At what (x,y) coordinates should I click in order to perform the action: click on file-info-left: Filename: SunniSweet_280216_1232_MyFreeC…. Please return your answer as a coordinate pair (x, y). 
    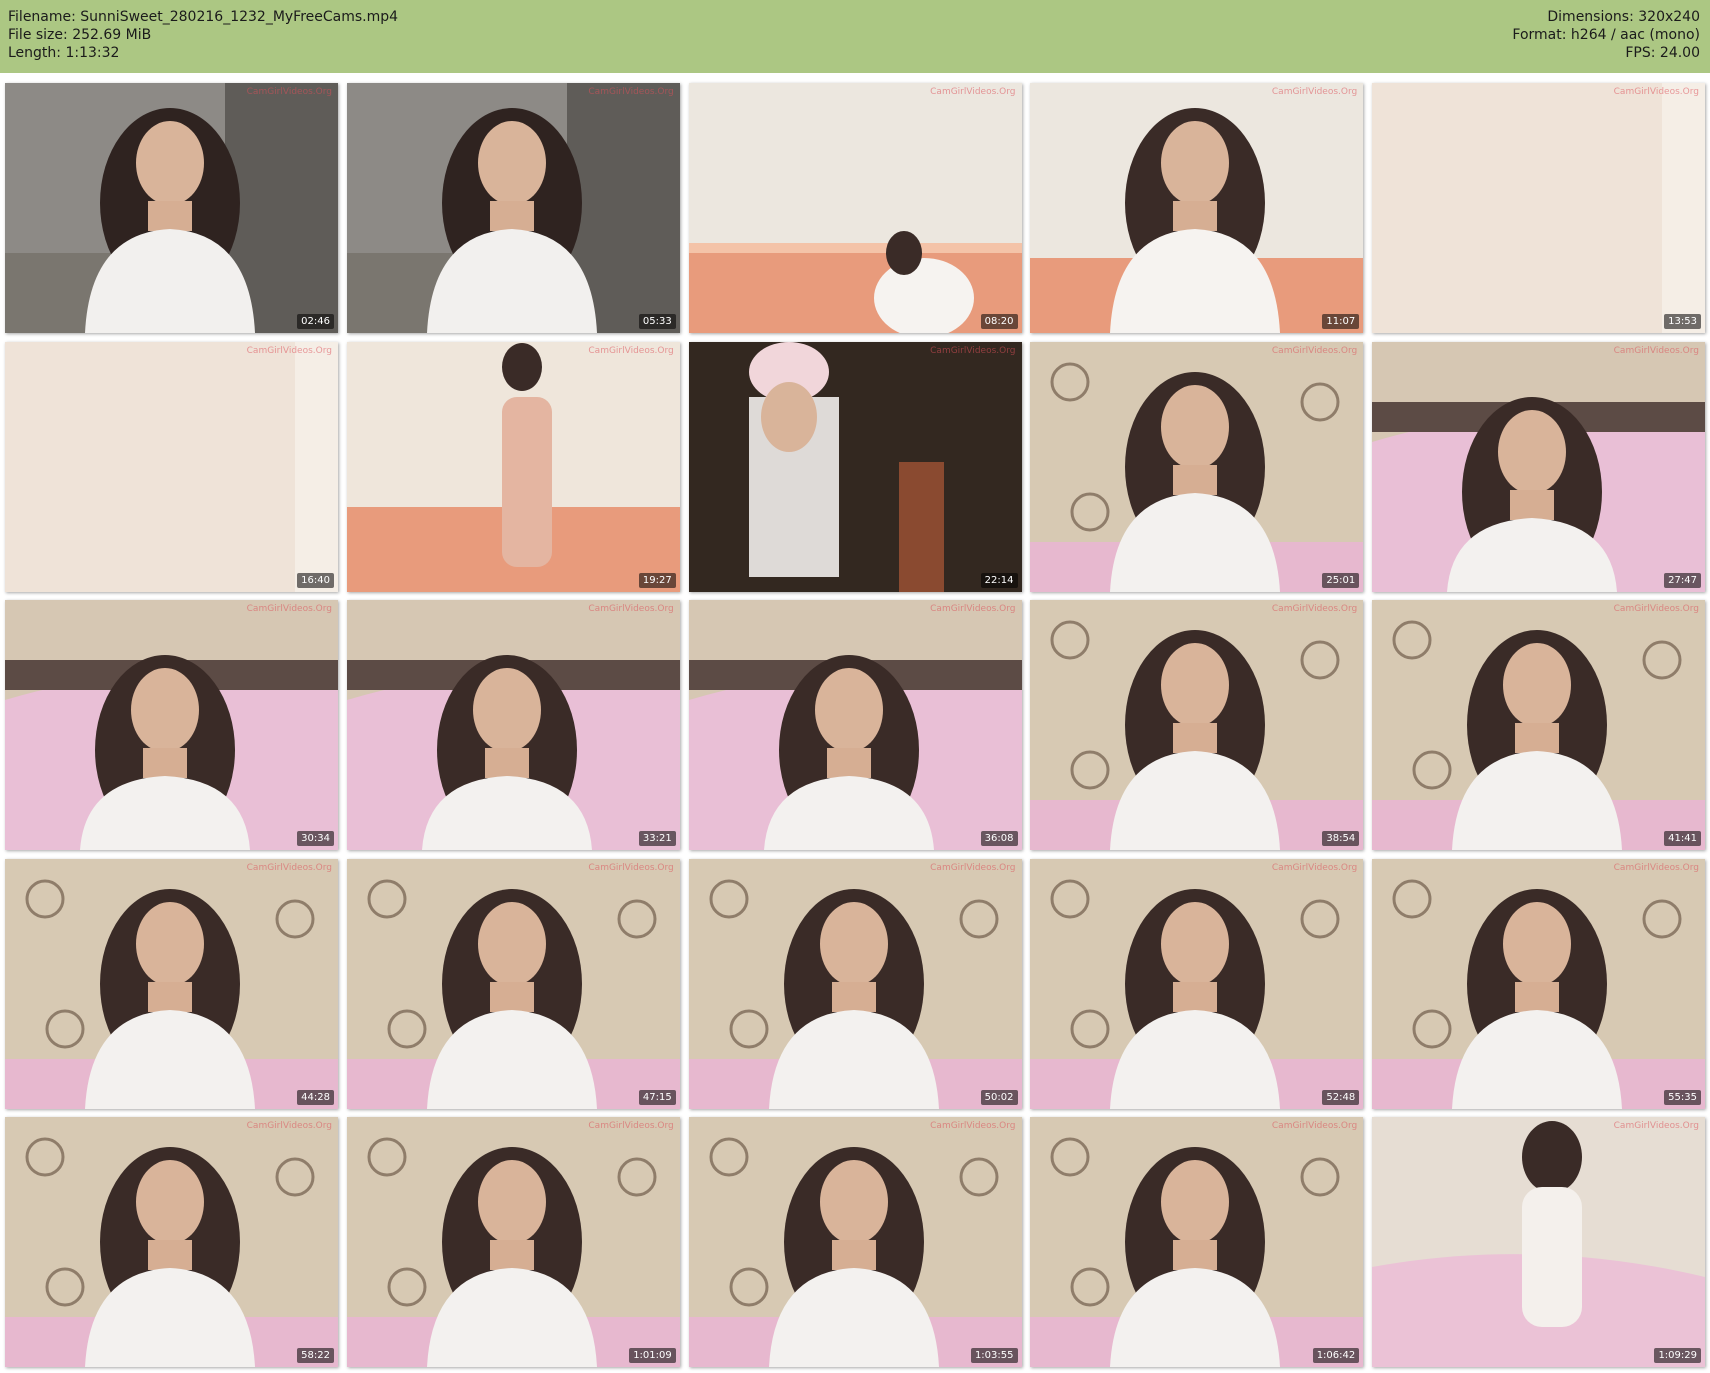
    Looking at the image, I should click on (203, 35).